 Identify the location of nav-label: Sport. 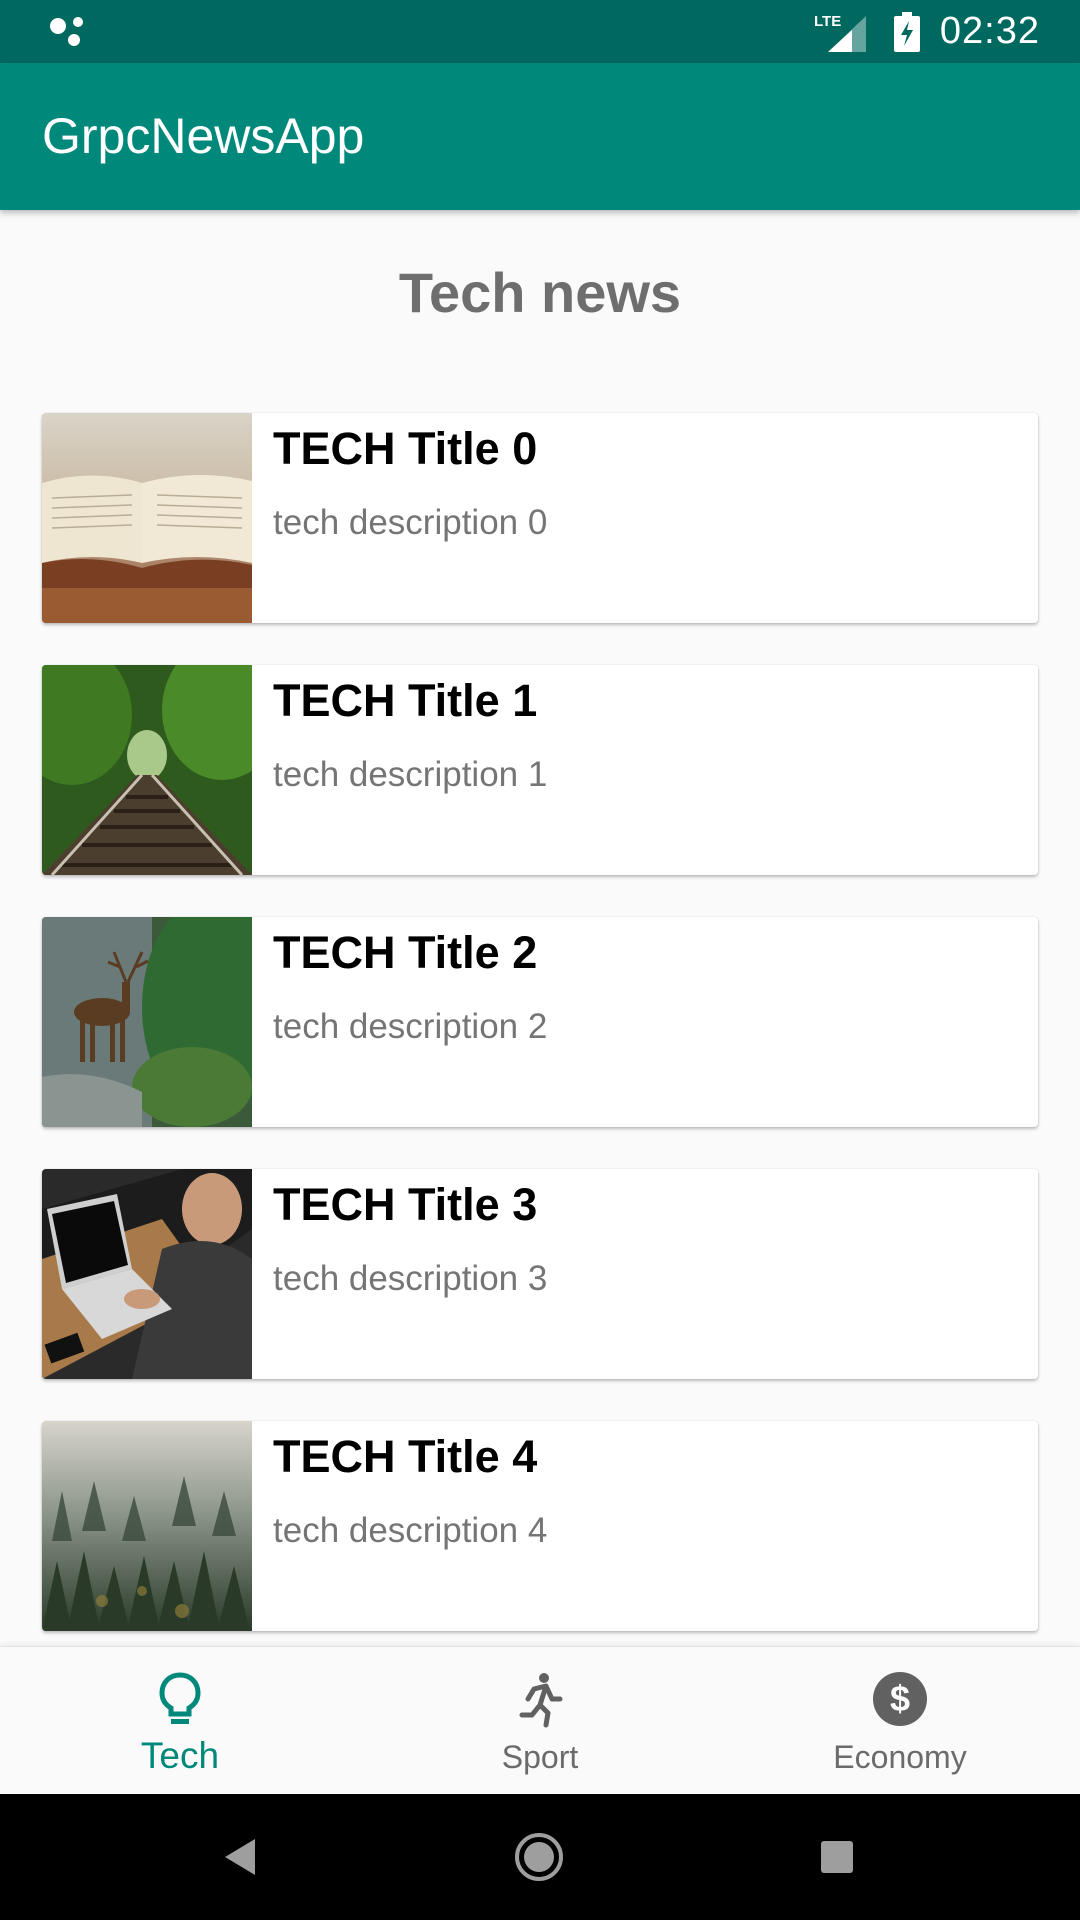
(540, 1757).